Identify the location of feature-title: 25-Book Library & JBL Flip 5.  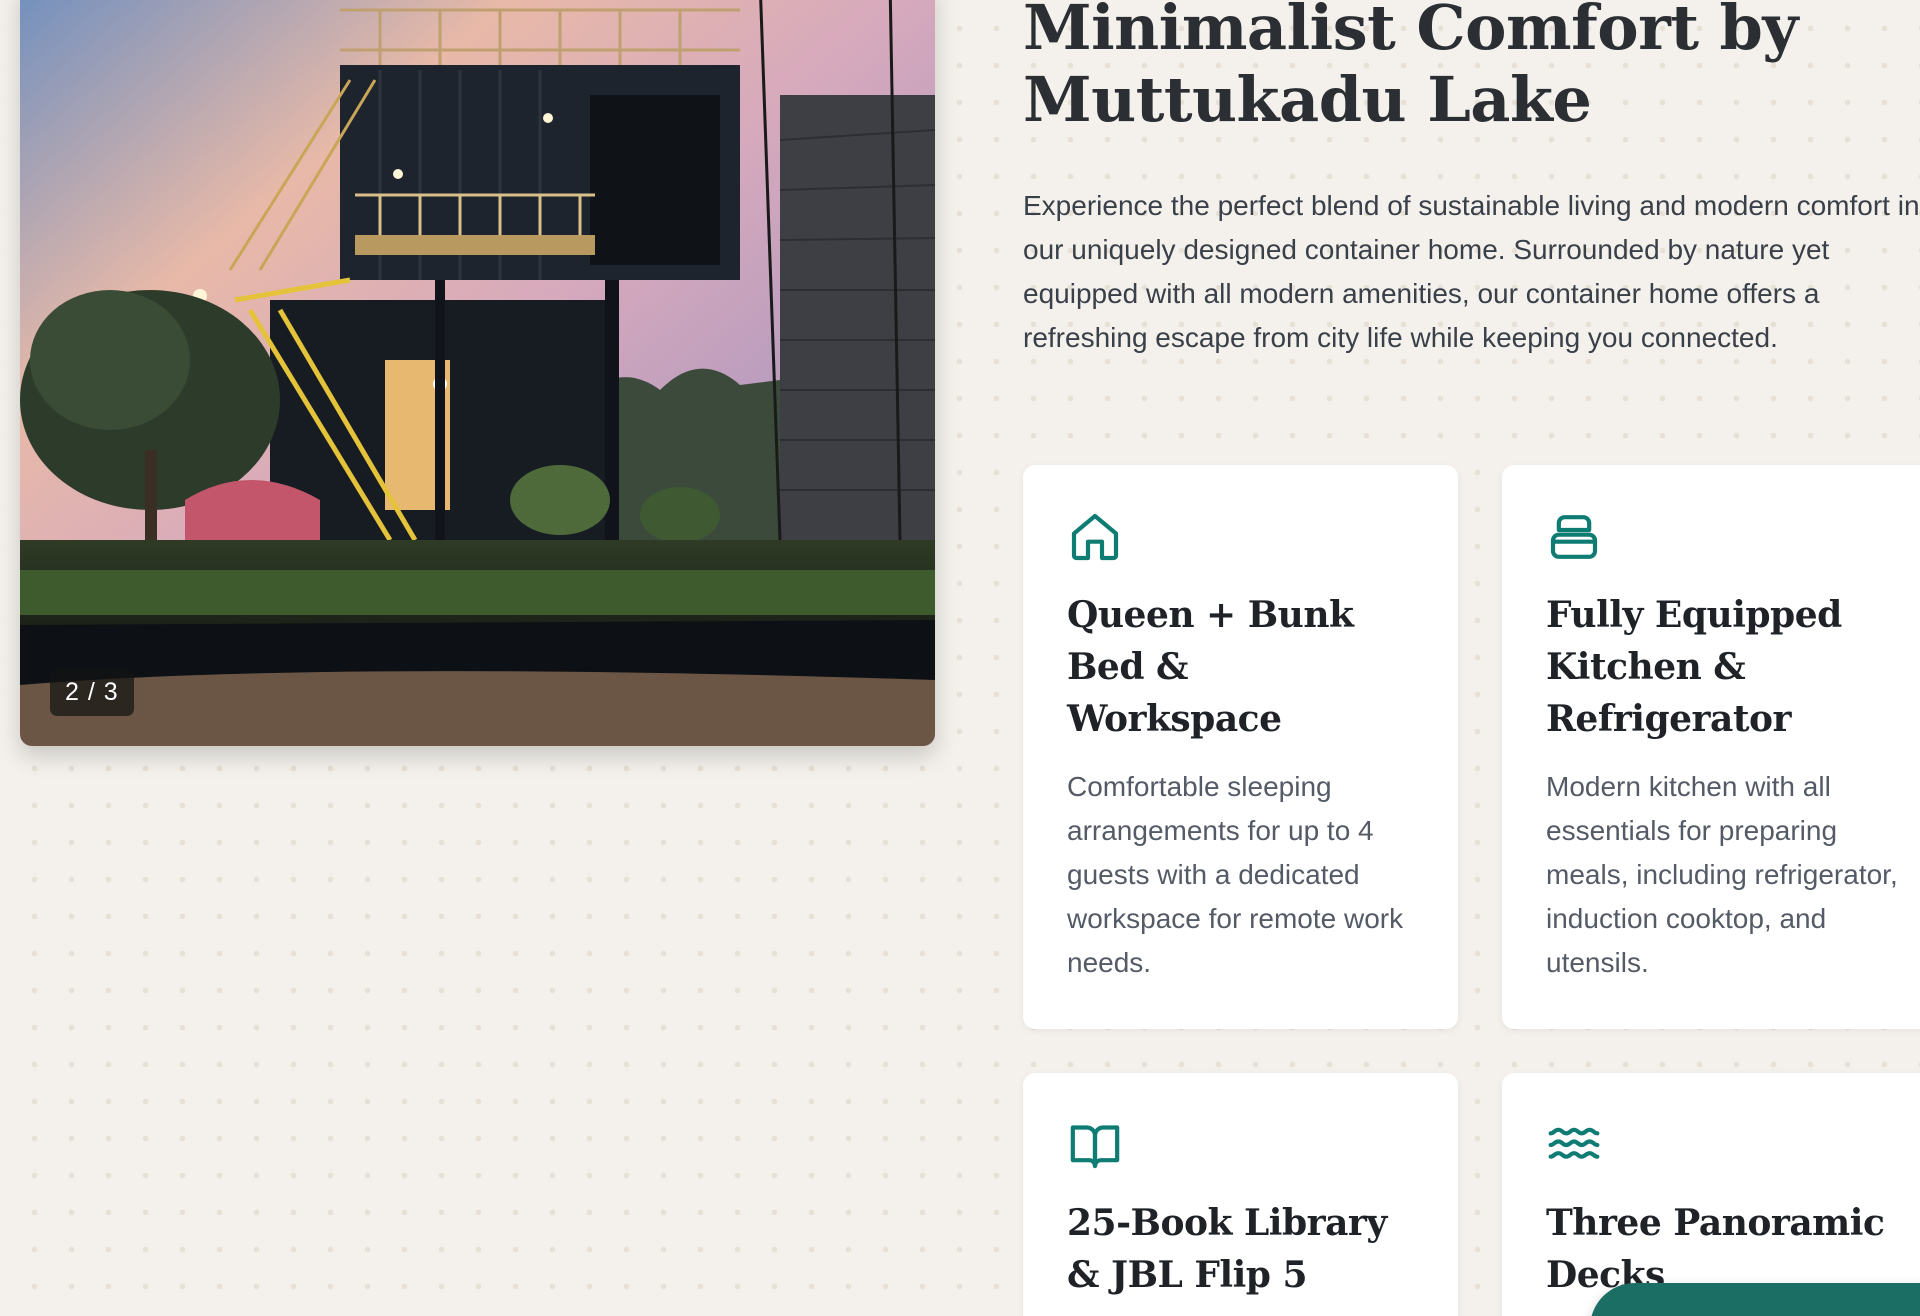
(1227, 1249).